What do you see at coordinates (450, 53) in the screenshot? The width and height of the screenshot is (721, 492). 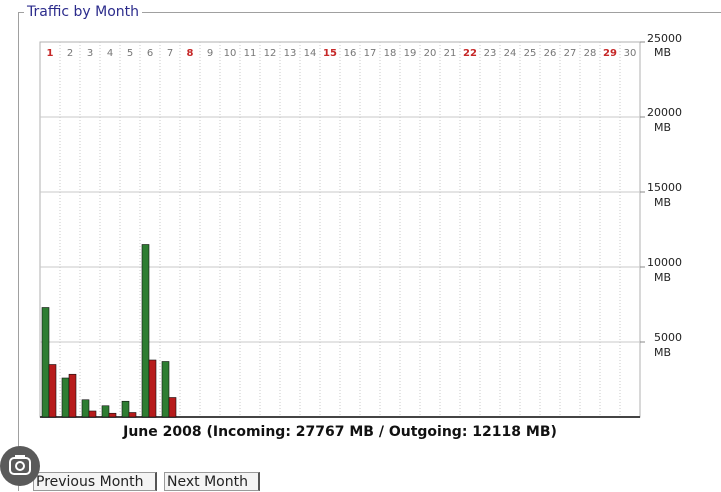 I see `x-tick-label: 21` at bounding box center [450, 53].